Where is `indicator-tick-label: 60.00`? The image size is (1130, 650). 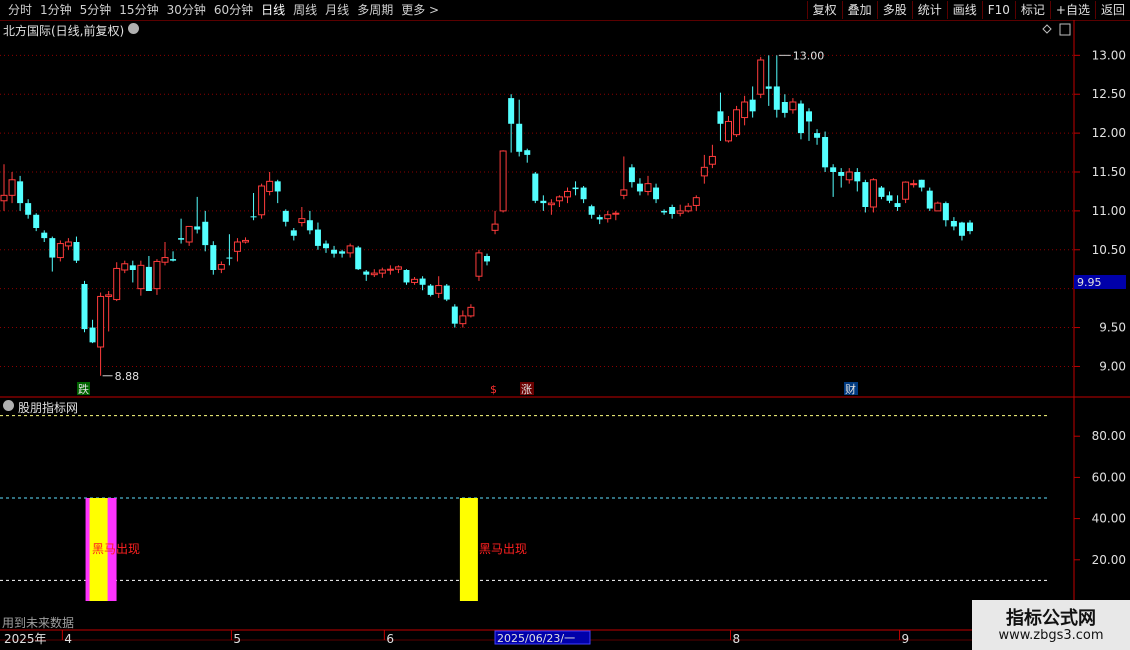
indicator-tick-label: 60.00 is located at coordinates (1109, 477).